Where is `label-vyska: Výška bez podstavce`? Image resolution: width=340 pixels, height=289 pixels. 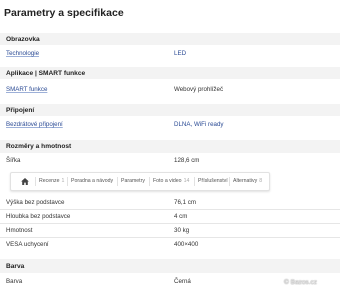
label-vyska: Výška bez podstavce is located at coordinates (35, 202).